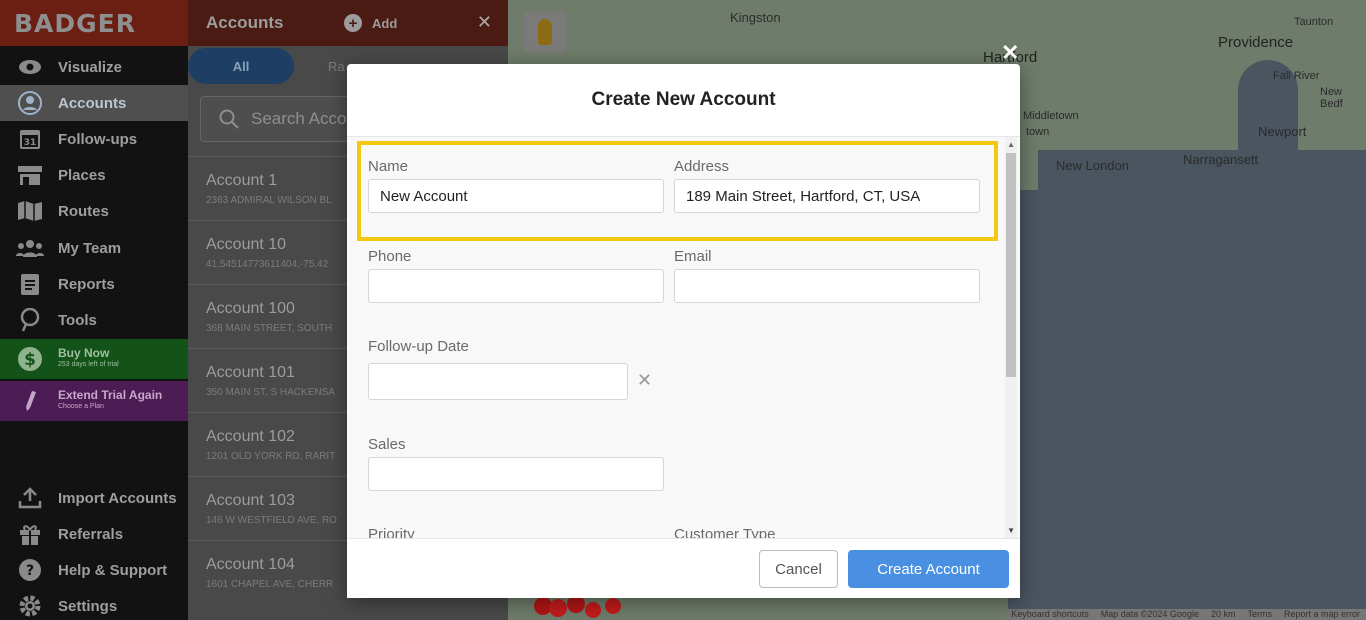 The width and height of the screenshot is (1366, 620). I want to click on eye-icon, so click(30, 67).